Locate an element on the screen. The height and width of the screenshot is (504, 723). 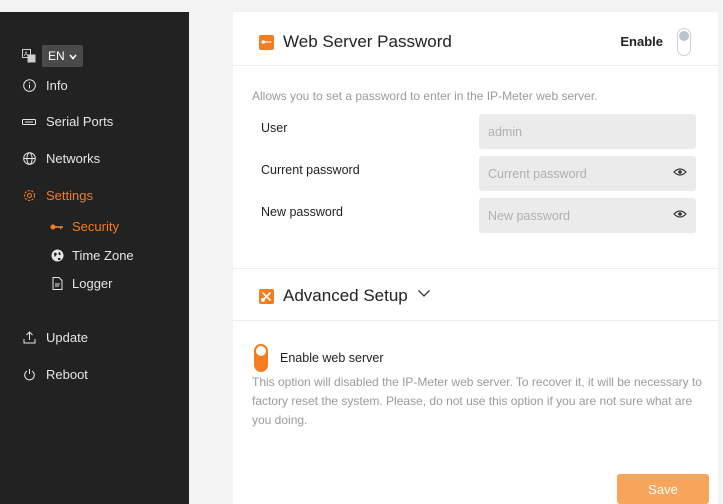
sidebar-subitem-time-zone: Time Zone is located at coordinates (92, 255).